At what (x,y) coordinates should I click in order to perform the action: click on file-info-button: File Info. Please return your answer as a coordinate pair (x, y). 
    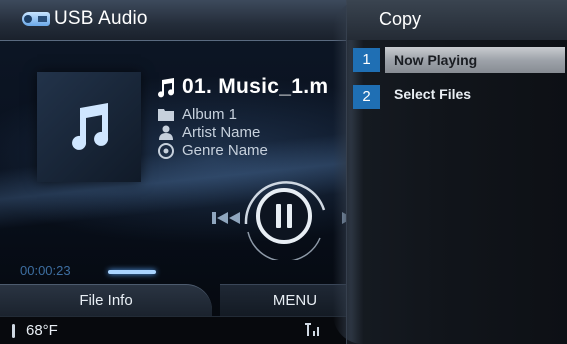
    Looking at the image, I should click on (106, 300).